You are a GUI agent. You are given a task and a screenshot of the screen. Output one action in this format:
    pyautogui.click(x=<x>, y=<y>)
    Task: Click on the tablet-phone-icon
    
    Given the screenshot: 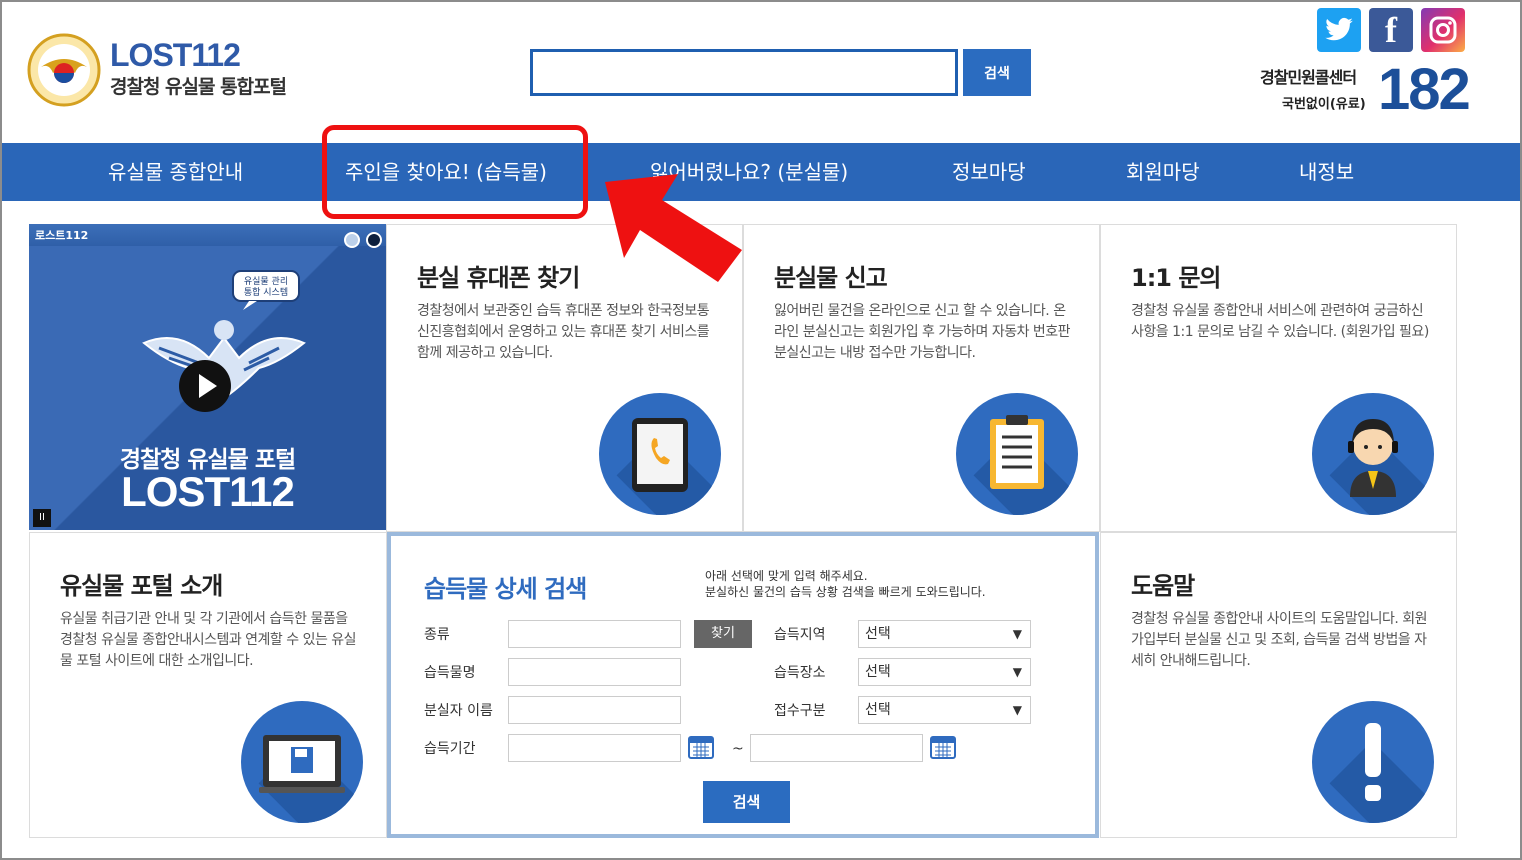 What is the action you would take?
    pyautogui.click(x=660, y=454)
    